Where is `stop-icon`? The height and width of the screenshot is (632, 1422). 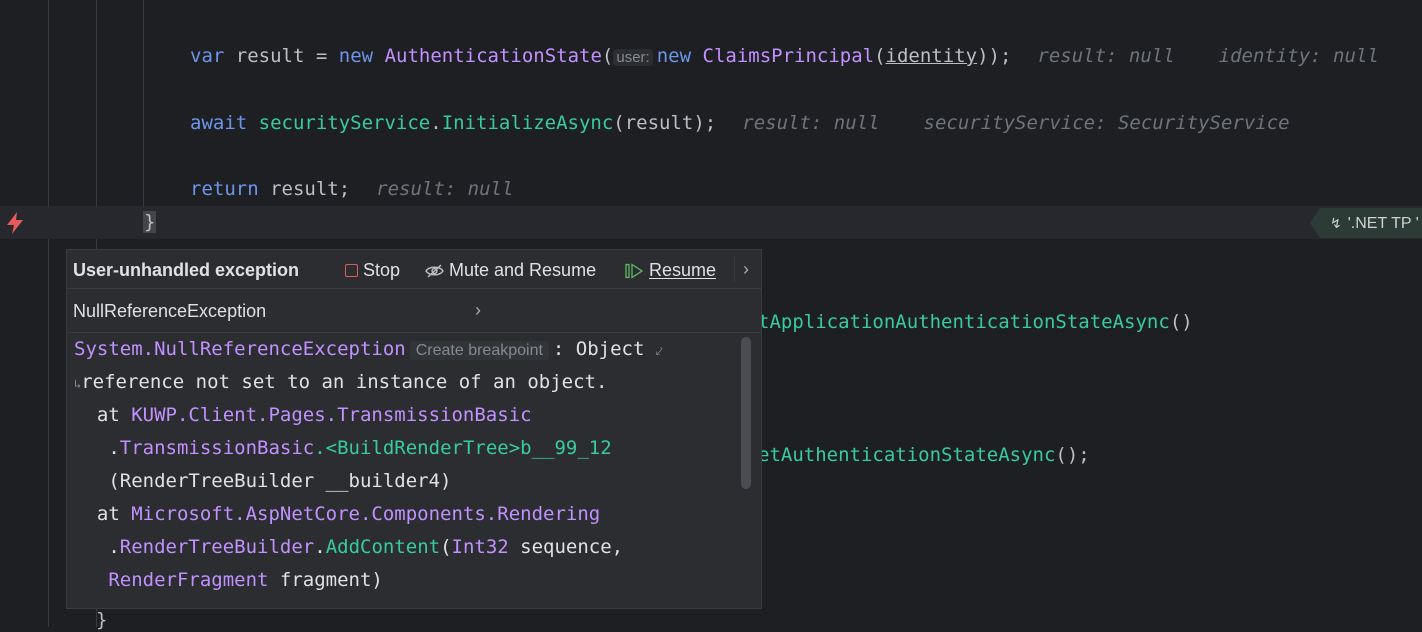 stop-icon is located at coordinates (351, 270).